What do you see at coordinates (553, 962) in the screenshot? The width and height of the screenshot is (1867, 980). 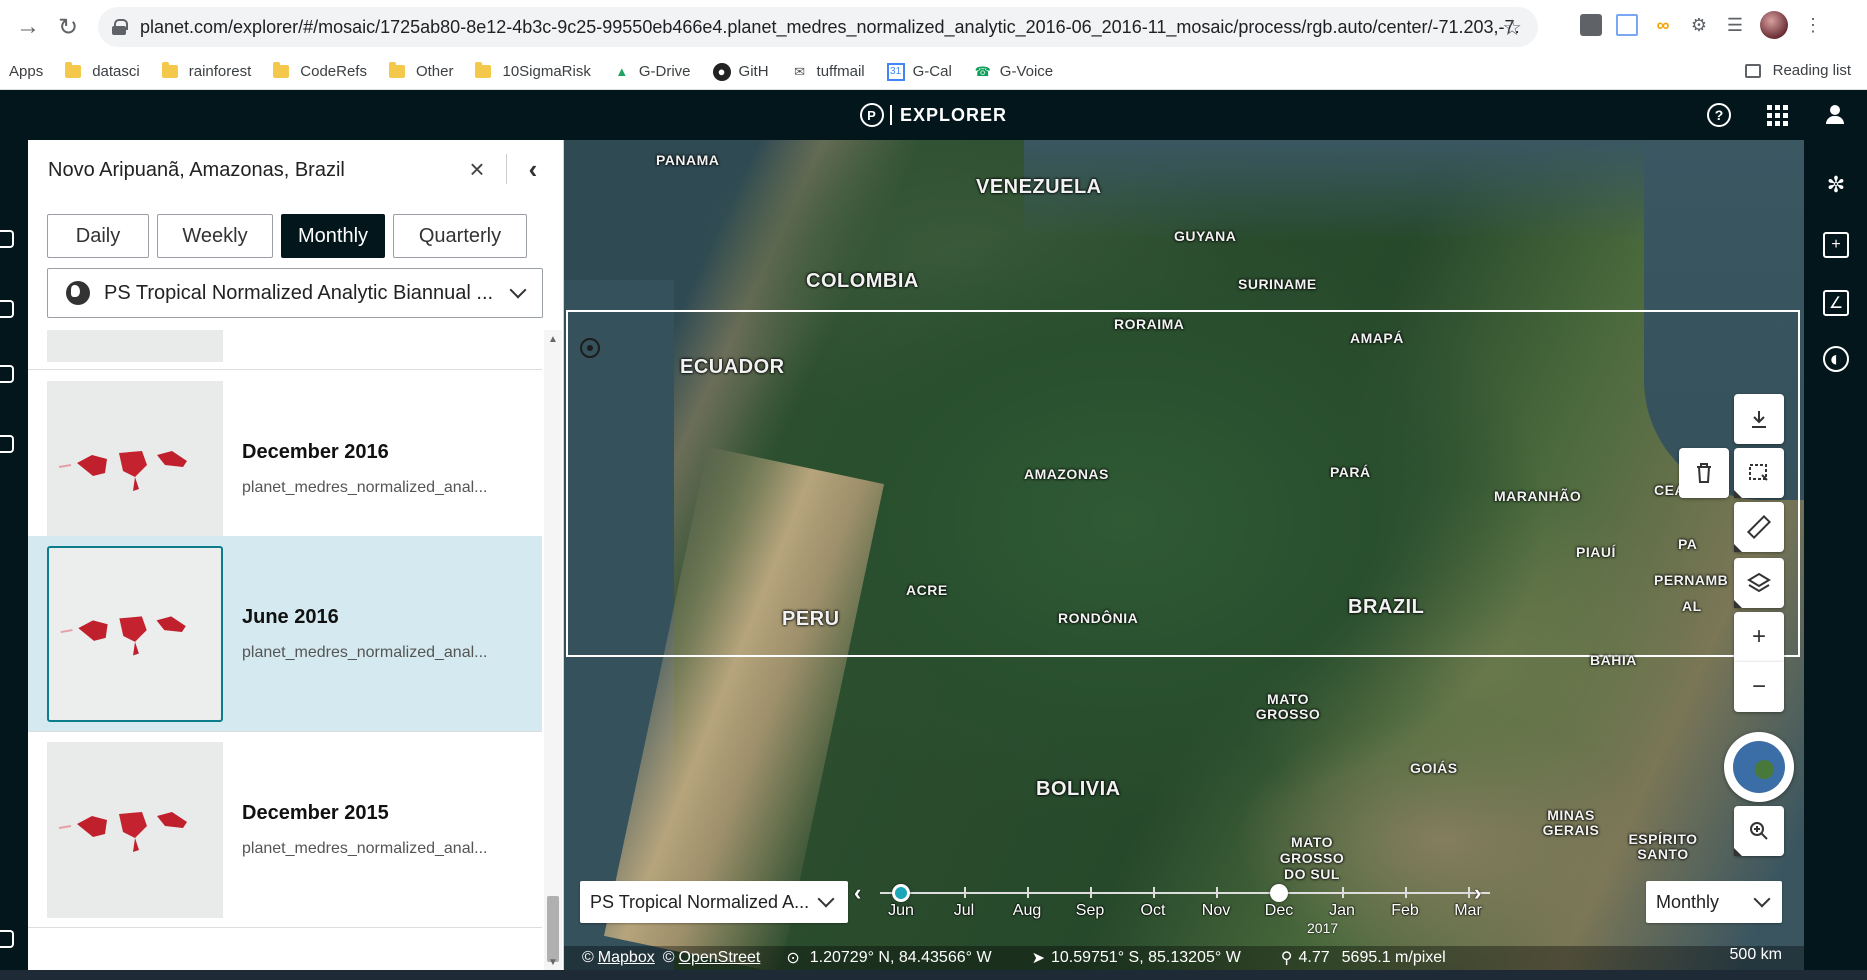 I see `scroll-down-icon: ▼` at bounding box center [553, 962].